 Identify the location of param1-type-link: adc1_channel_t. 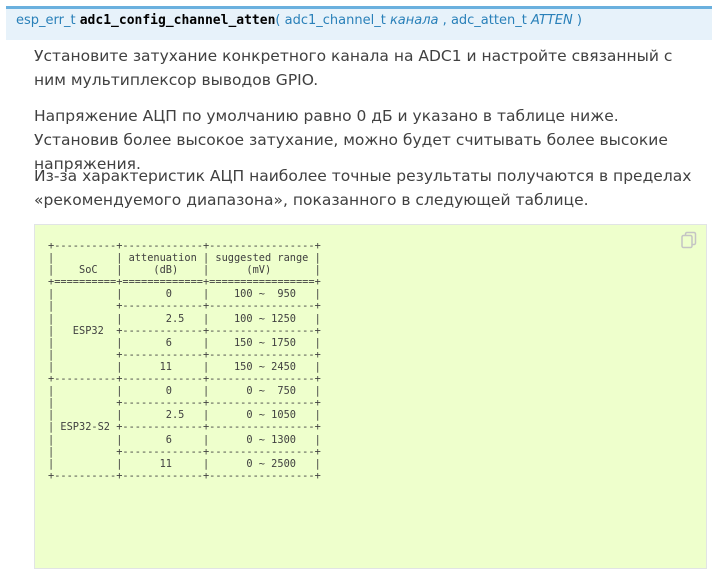
(335, 20).